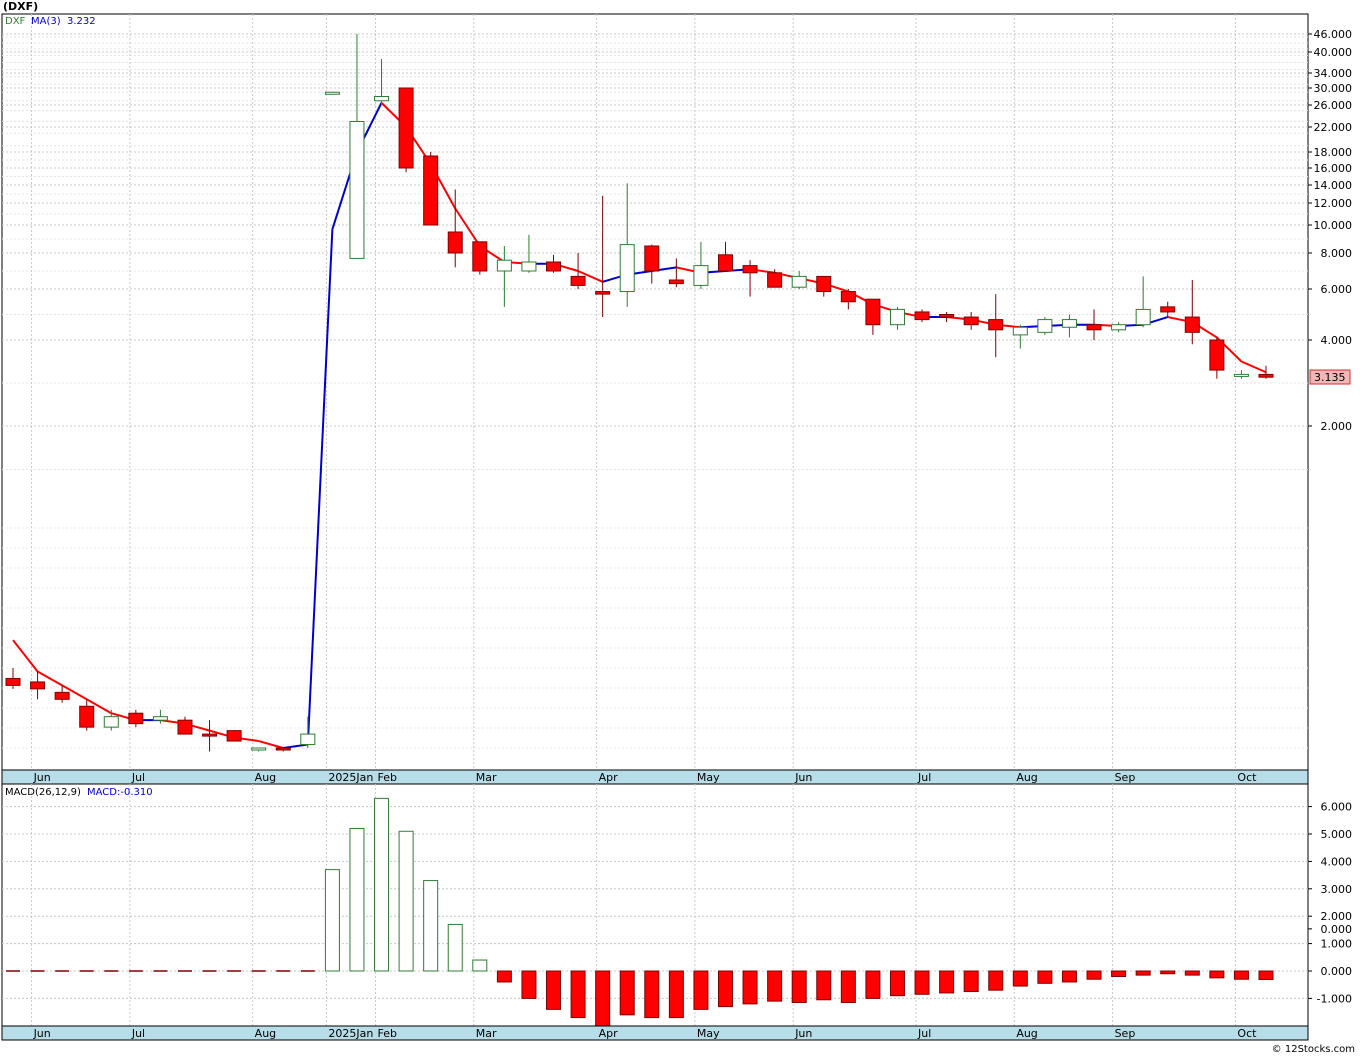  I want to click on price-y-tick-label: 30.000, so click(1333, 88).